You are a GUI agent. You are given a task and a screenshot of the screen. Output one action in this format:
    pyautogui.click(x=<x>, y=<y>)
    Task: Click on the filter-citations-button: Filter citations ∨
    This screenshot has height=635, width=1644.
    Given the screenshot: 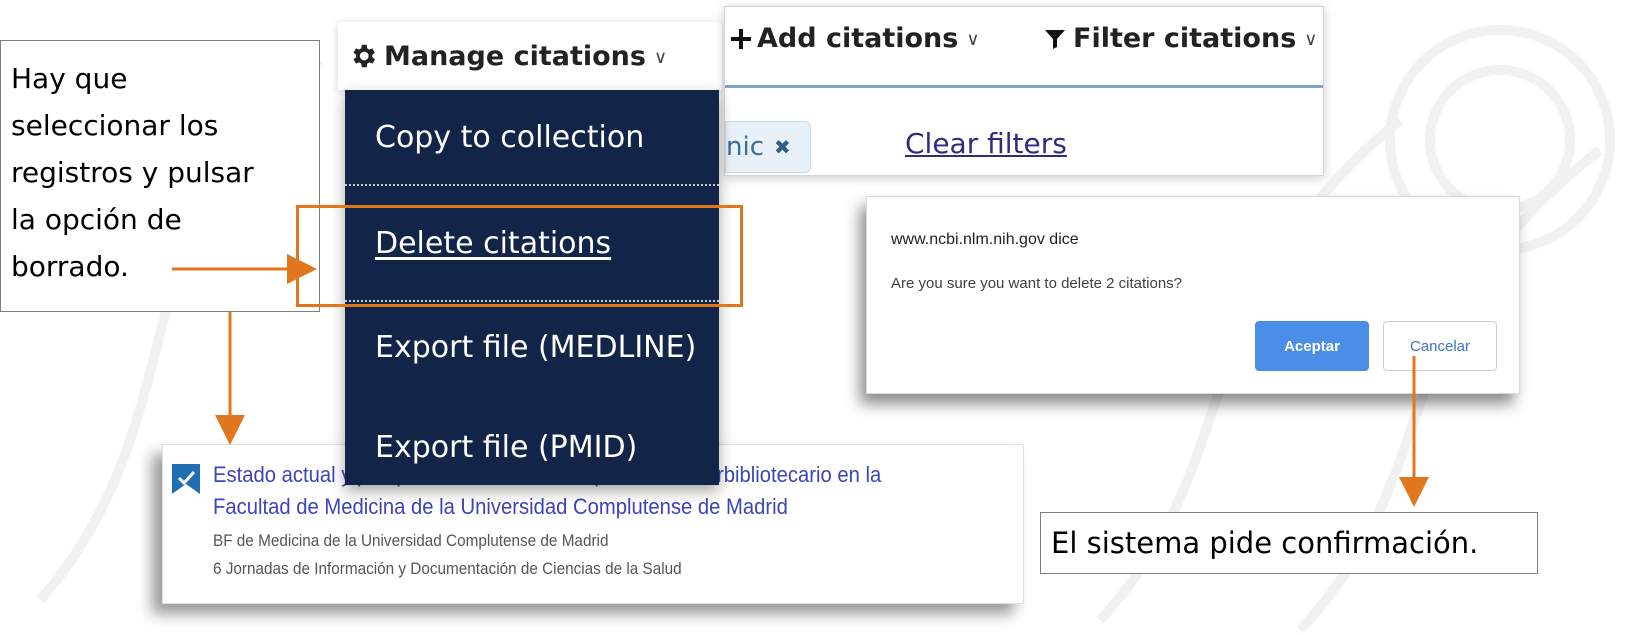 What is the action you would take?
    pyautogui.click(x=1180, y=38)
    